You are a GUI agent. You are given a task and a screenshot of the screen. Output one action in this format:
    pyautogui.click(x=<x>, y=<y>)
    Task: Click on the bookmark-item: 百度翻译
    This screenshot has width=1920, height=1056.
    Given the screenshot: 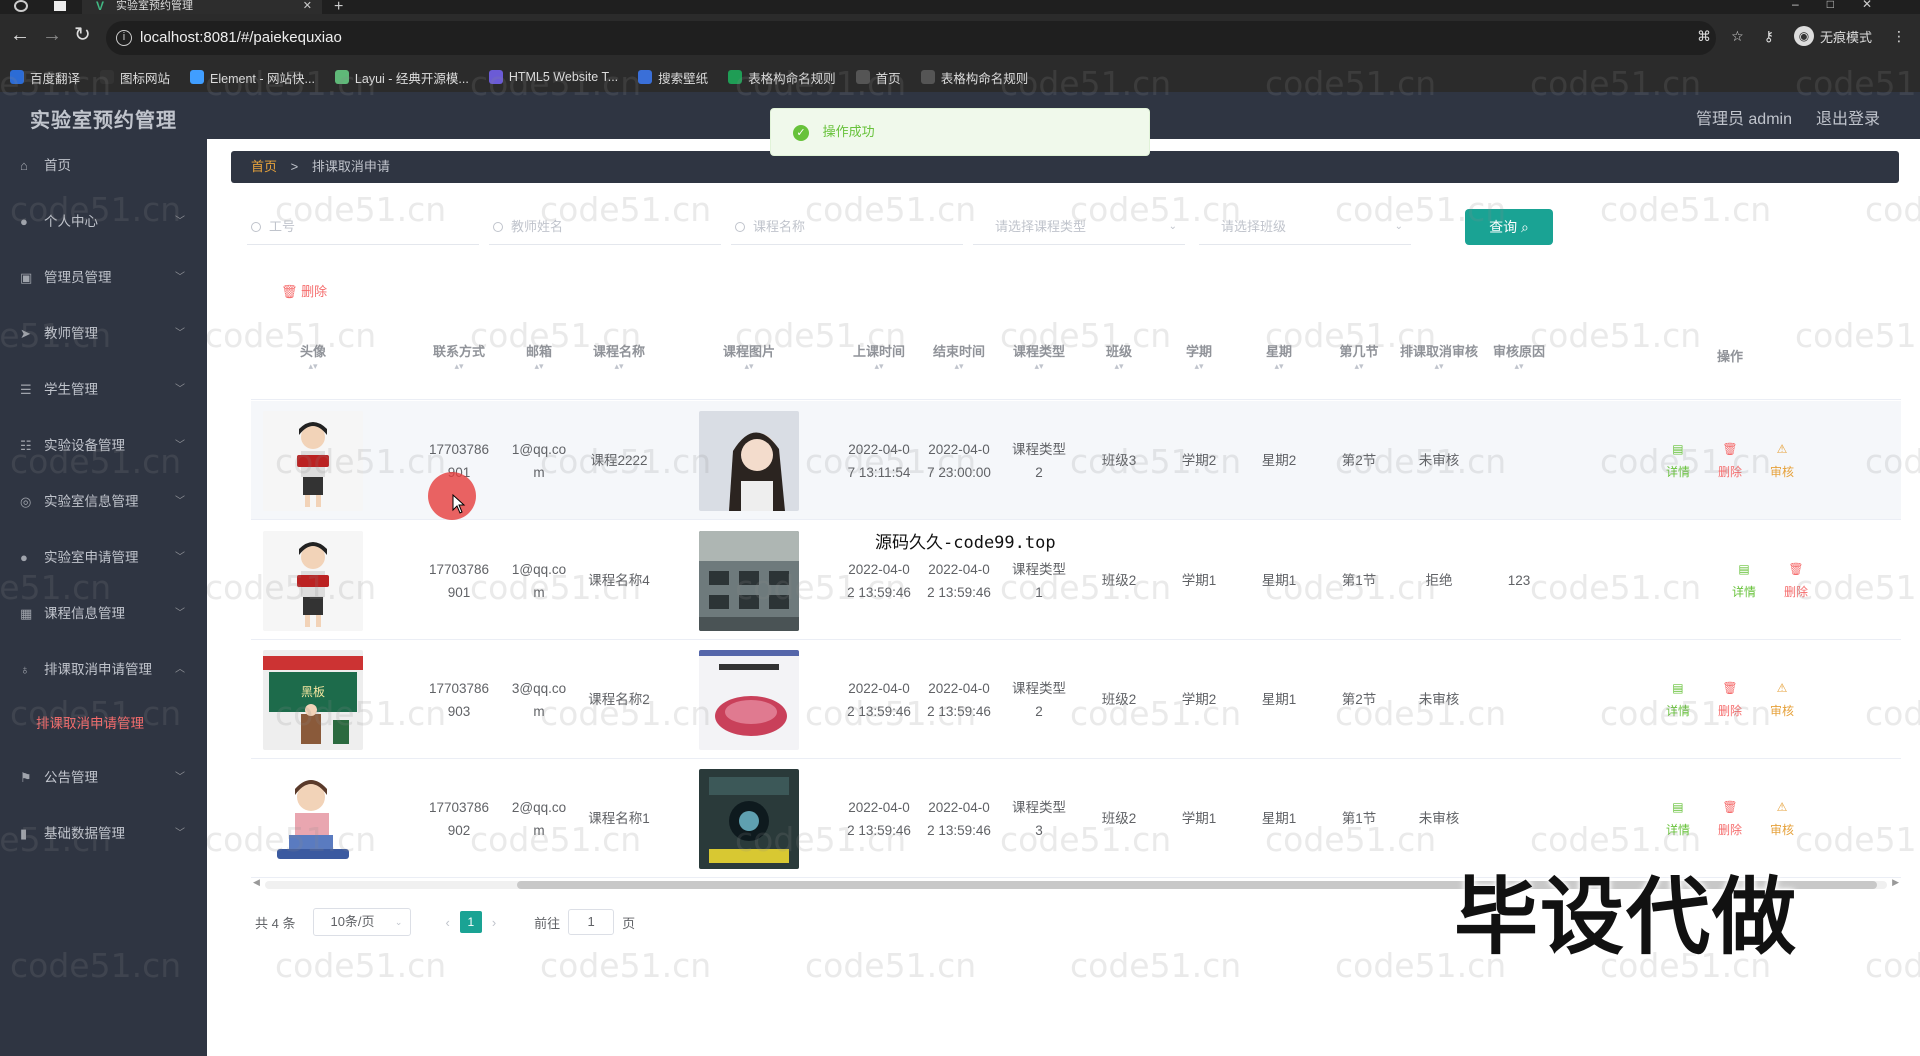 What is the action you would take?
    pyautogui.click(x=45, y=77)
    